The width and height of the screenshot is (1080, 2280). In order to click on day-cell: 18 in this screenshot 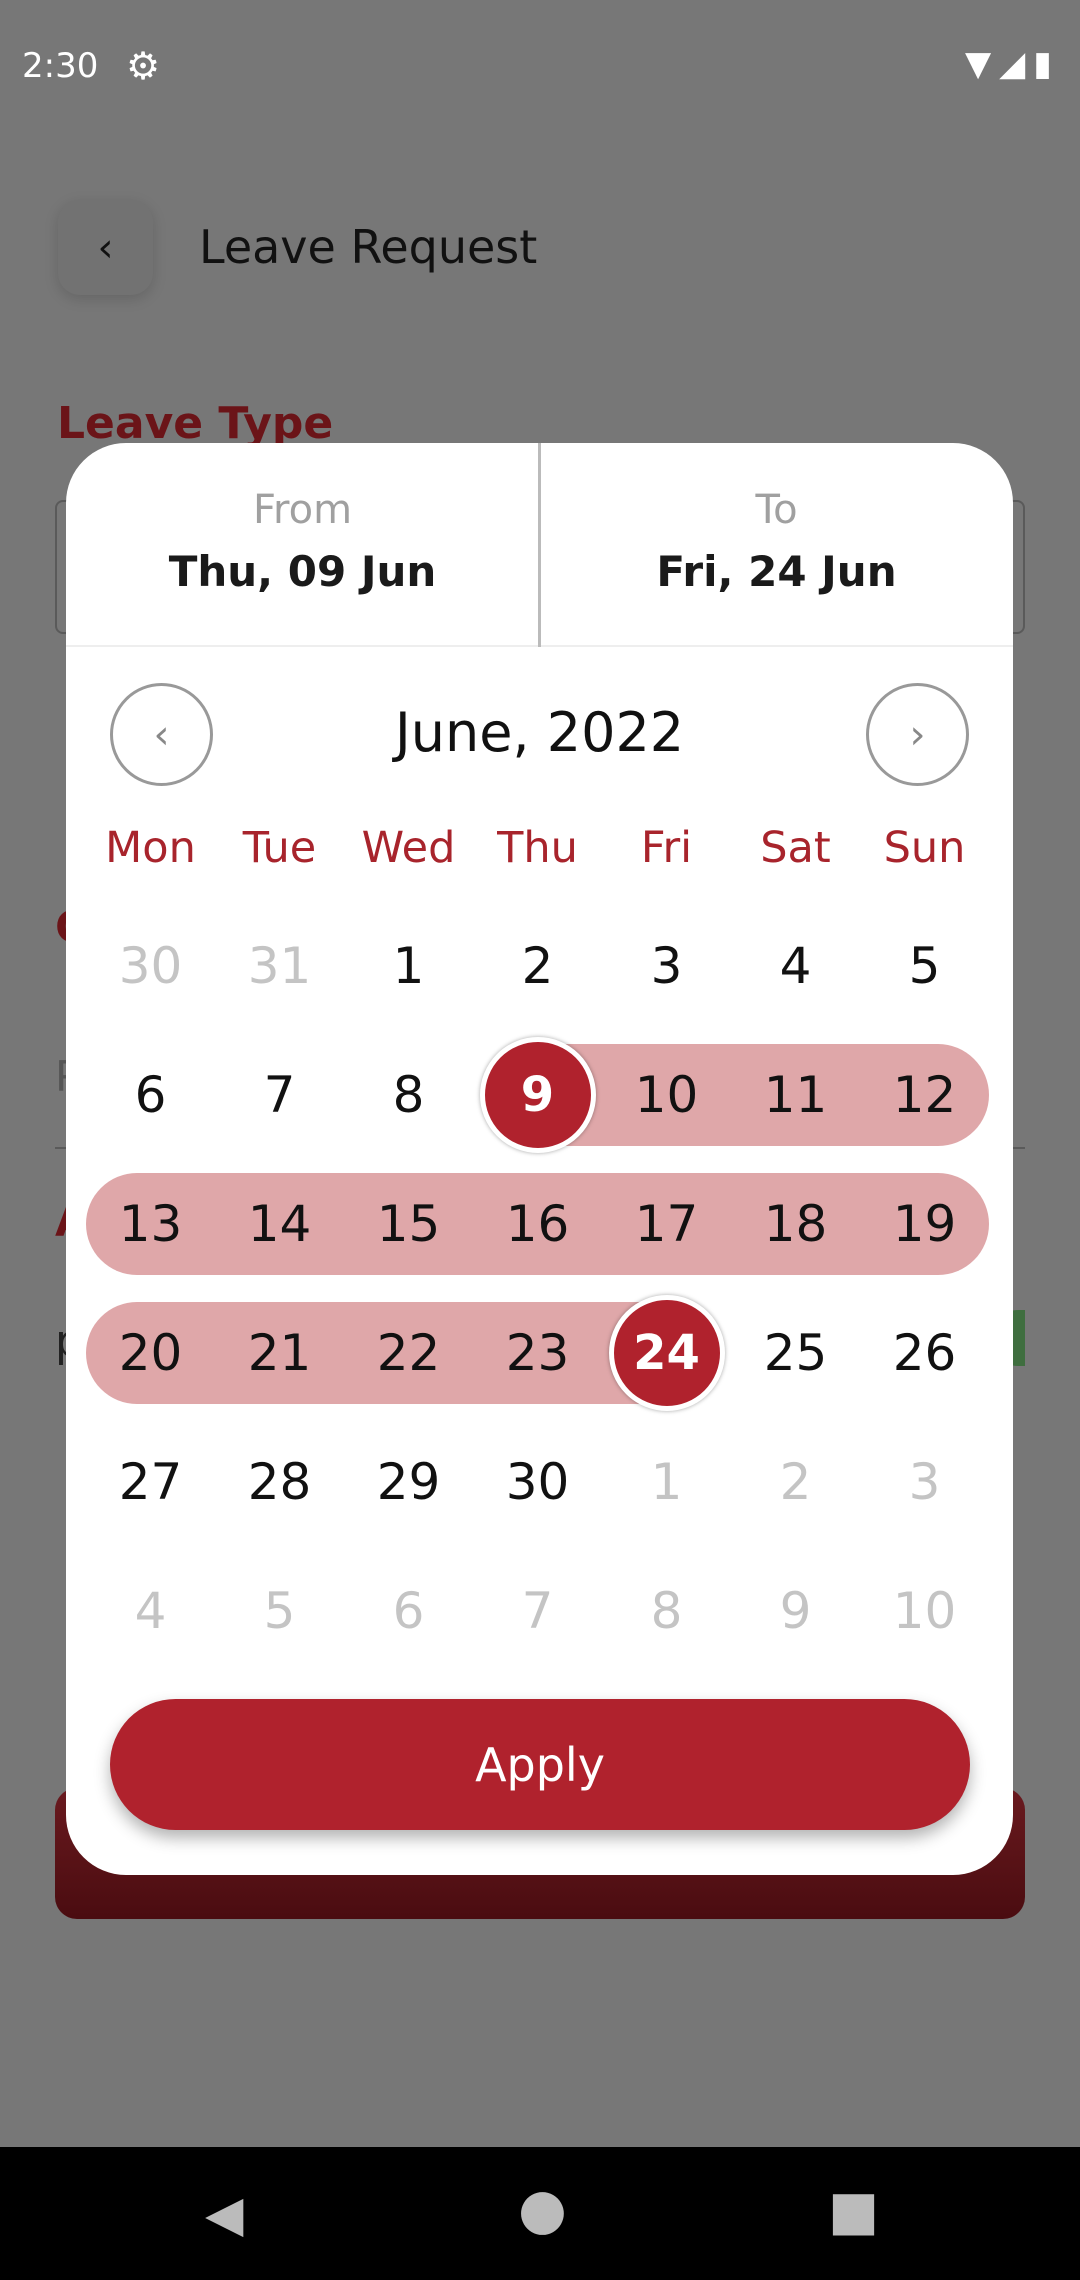, I will do `click(795, 1224)`.